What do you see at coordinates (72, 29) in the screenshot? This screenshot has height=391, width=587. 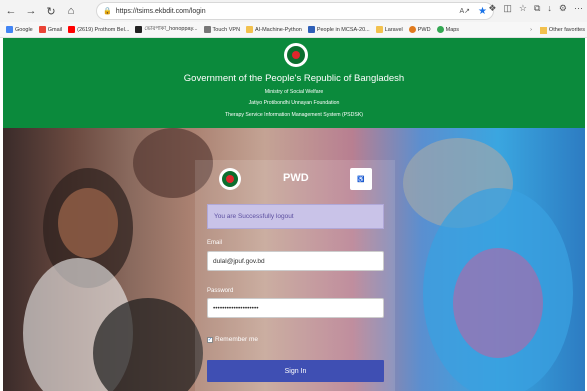 I see `youtube-icon` at bounding box center [72, 29].